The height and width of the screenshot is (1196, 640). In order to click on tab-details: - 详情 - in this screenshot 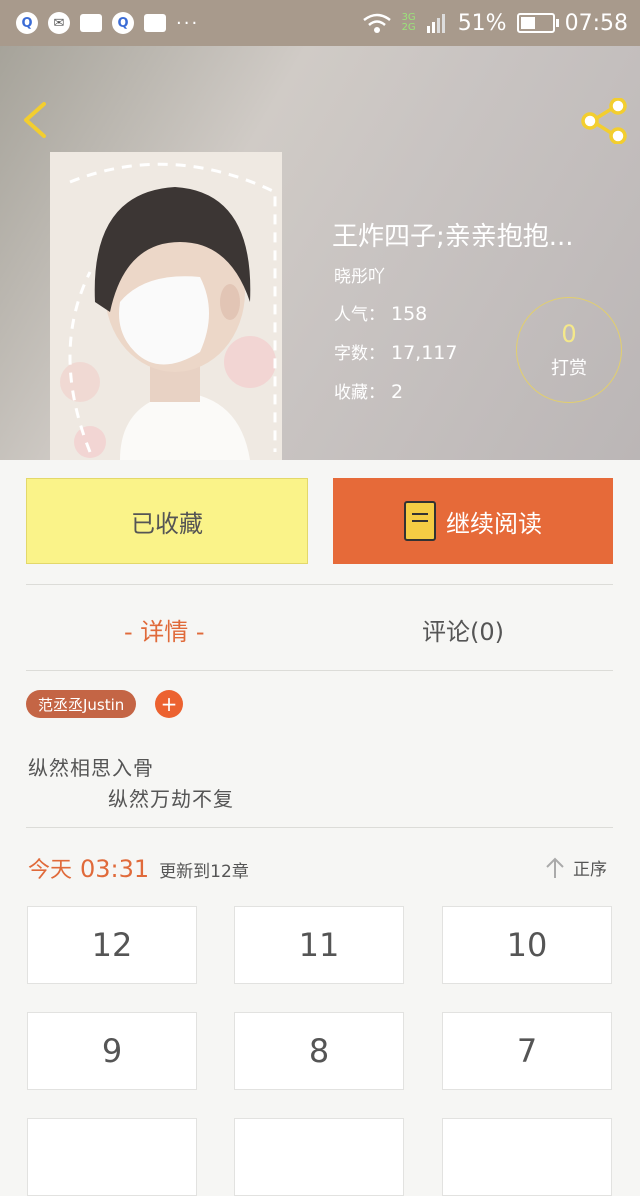, I will do `click(164, 629)`.